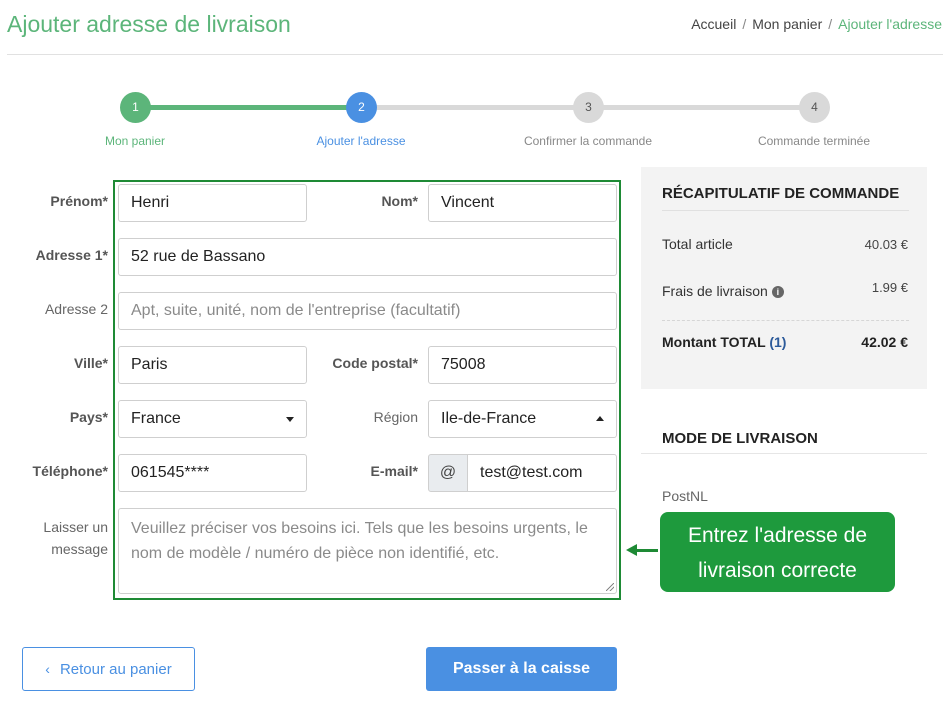 The image size is (950, 715). What do you see at coordinates (75, 527) in the screenshot?
I see `message-label-line1: Laisser un` at bounding box center [75, 527].